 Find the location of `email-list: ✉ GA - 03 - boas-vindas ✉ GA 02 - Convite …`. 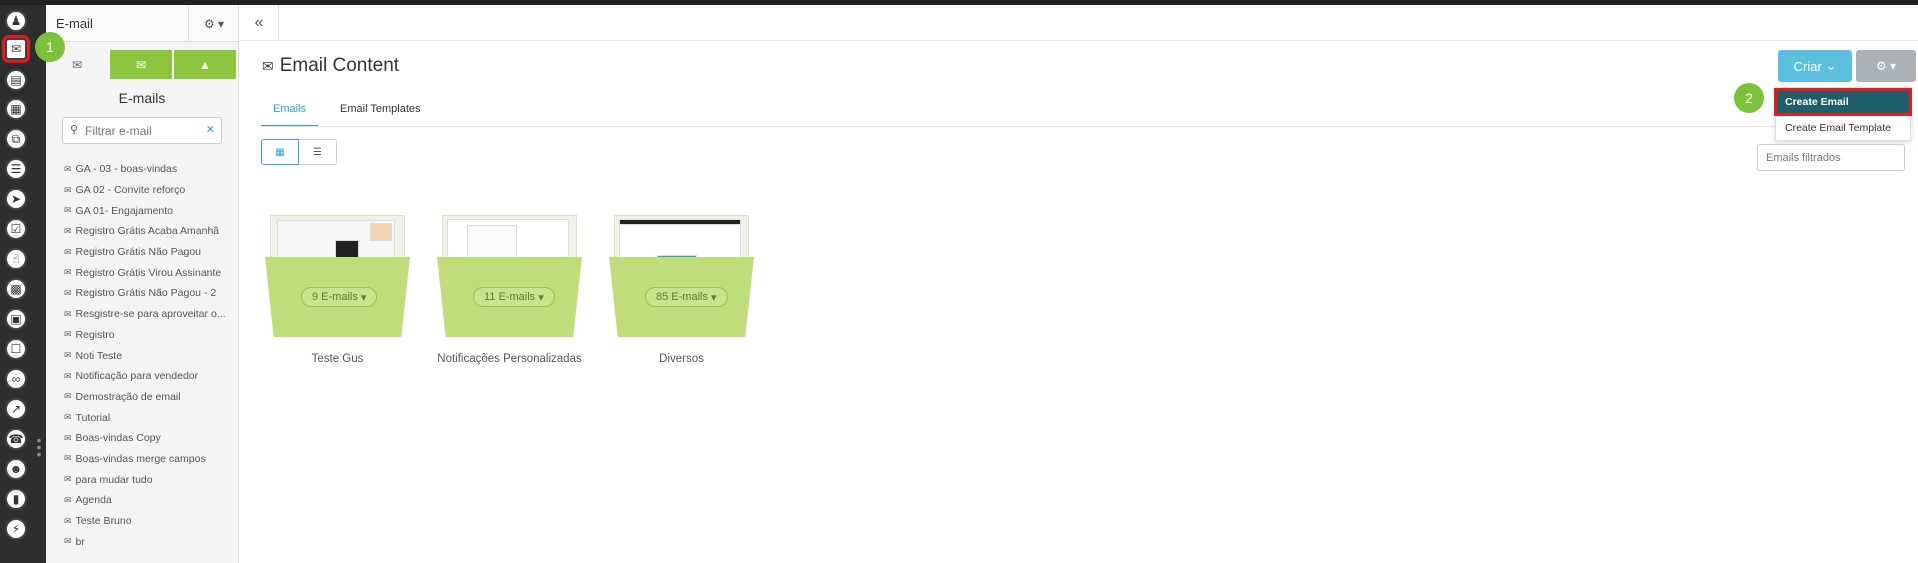

email-list: ✉ GA - 03 - boas-vindas ✉ GA 02 - Convite … is located at coordinates (142, 355).